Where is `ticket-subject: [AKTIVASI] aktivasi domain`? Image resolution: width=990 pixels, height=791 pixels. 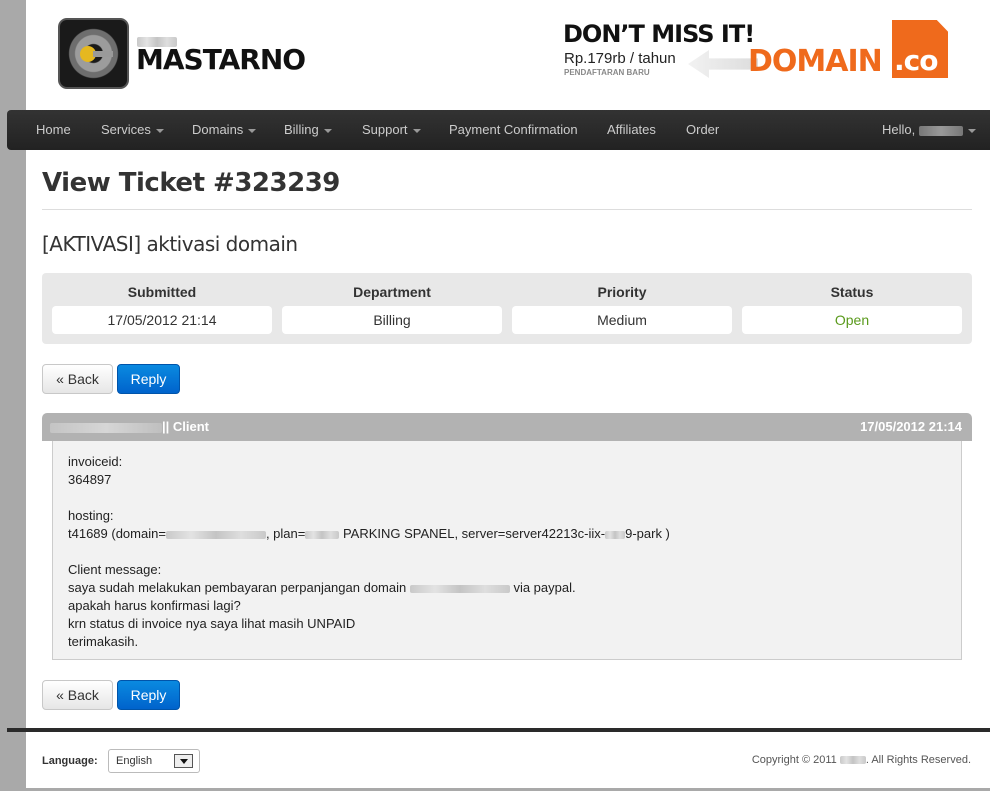 ticket-subject: [AKTIVASI] aktivasi domain is located at coordinates (170, 244).